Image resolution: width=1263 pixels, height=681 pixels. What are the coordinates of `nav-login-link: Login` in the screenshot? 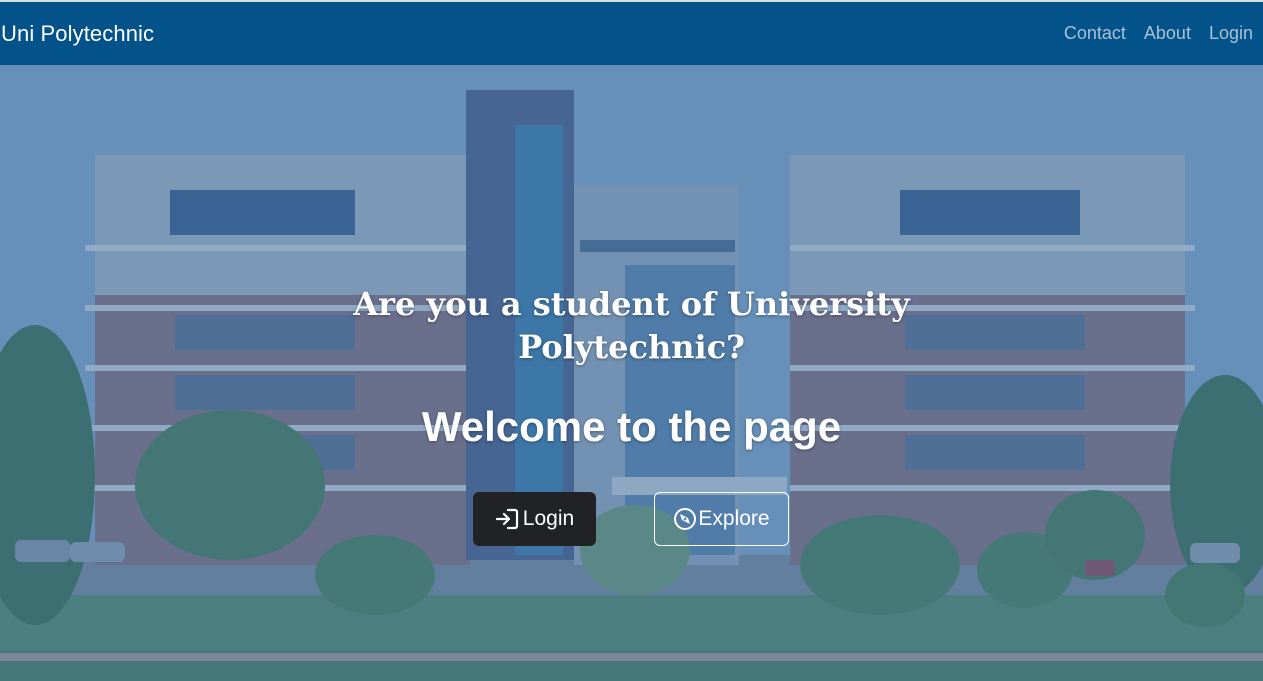 It's located at (1231, 33).